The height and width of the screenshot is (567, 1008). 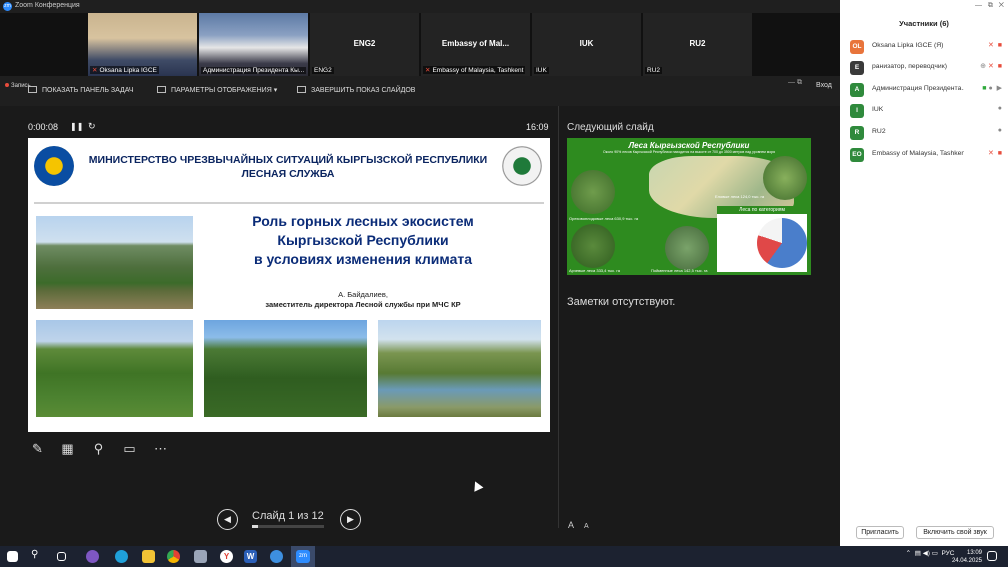 What do you see at coordinates (18, 86) in the screenshot?
I see `recording-indicator: Запись` at bounding box center [18, 86].